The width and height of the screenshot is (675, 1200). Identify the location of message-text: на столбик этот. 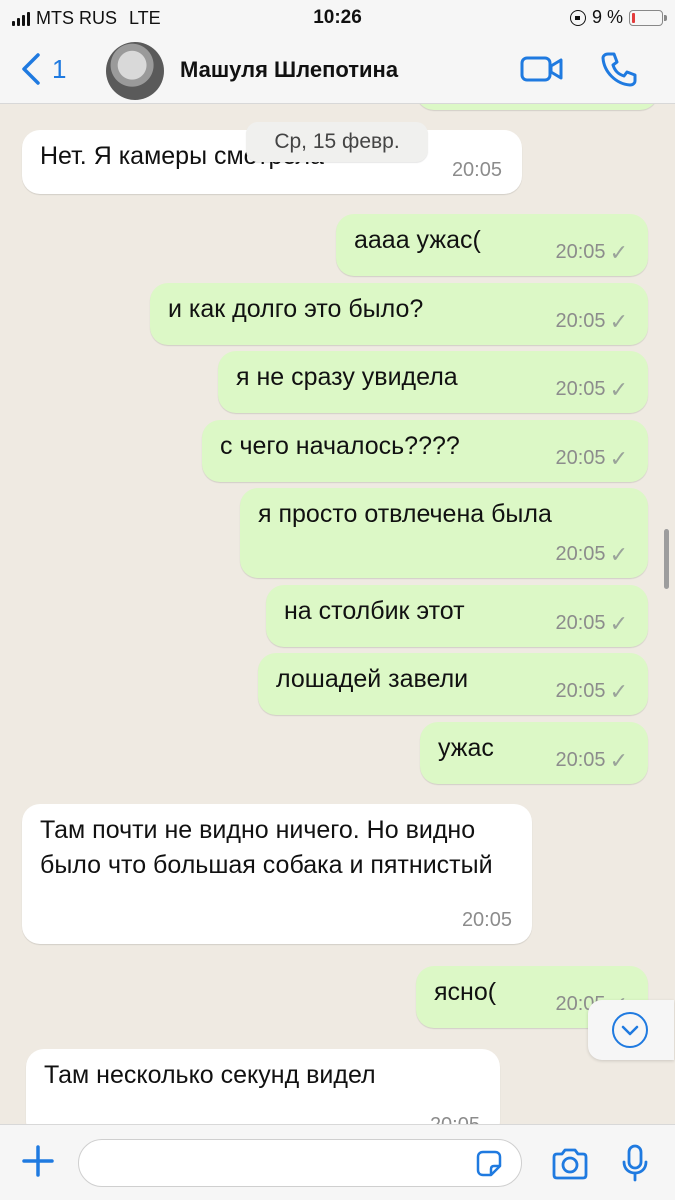
(374, 611).